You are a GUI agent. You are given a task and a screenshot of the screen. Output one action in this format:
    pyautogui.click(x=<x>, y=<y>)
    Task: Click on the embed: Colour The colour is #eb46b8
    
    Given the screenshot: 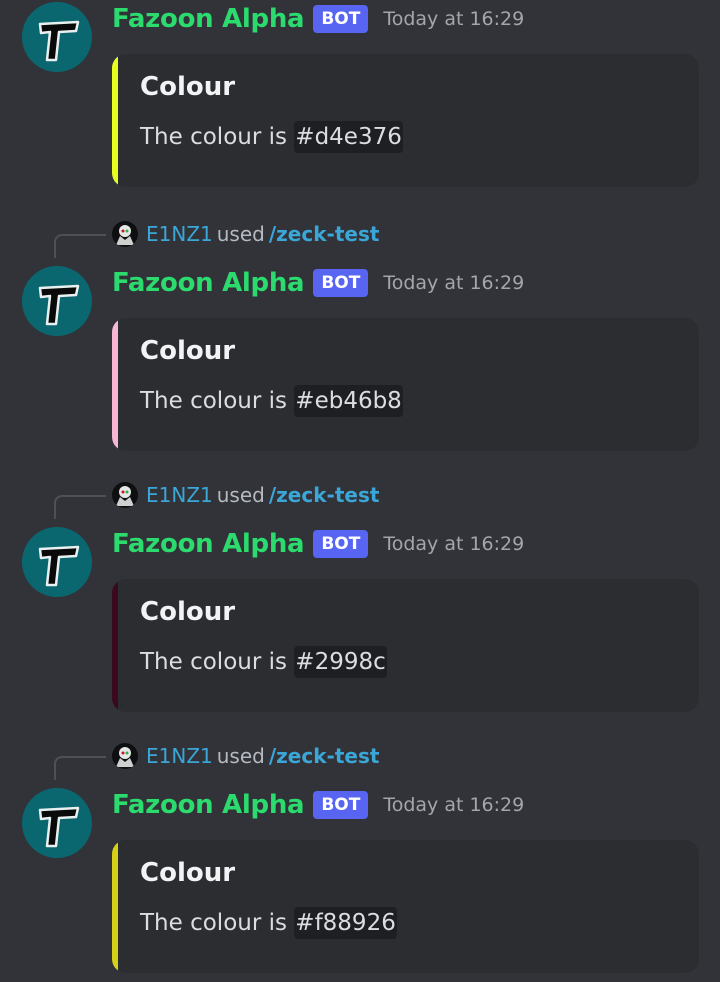 What is the action you would take?
    pyautogui.click(x=405, y=384)
    